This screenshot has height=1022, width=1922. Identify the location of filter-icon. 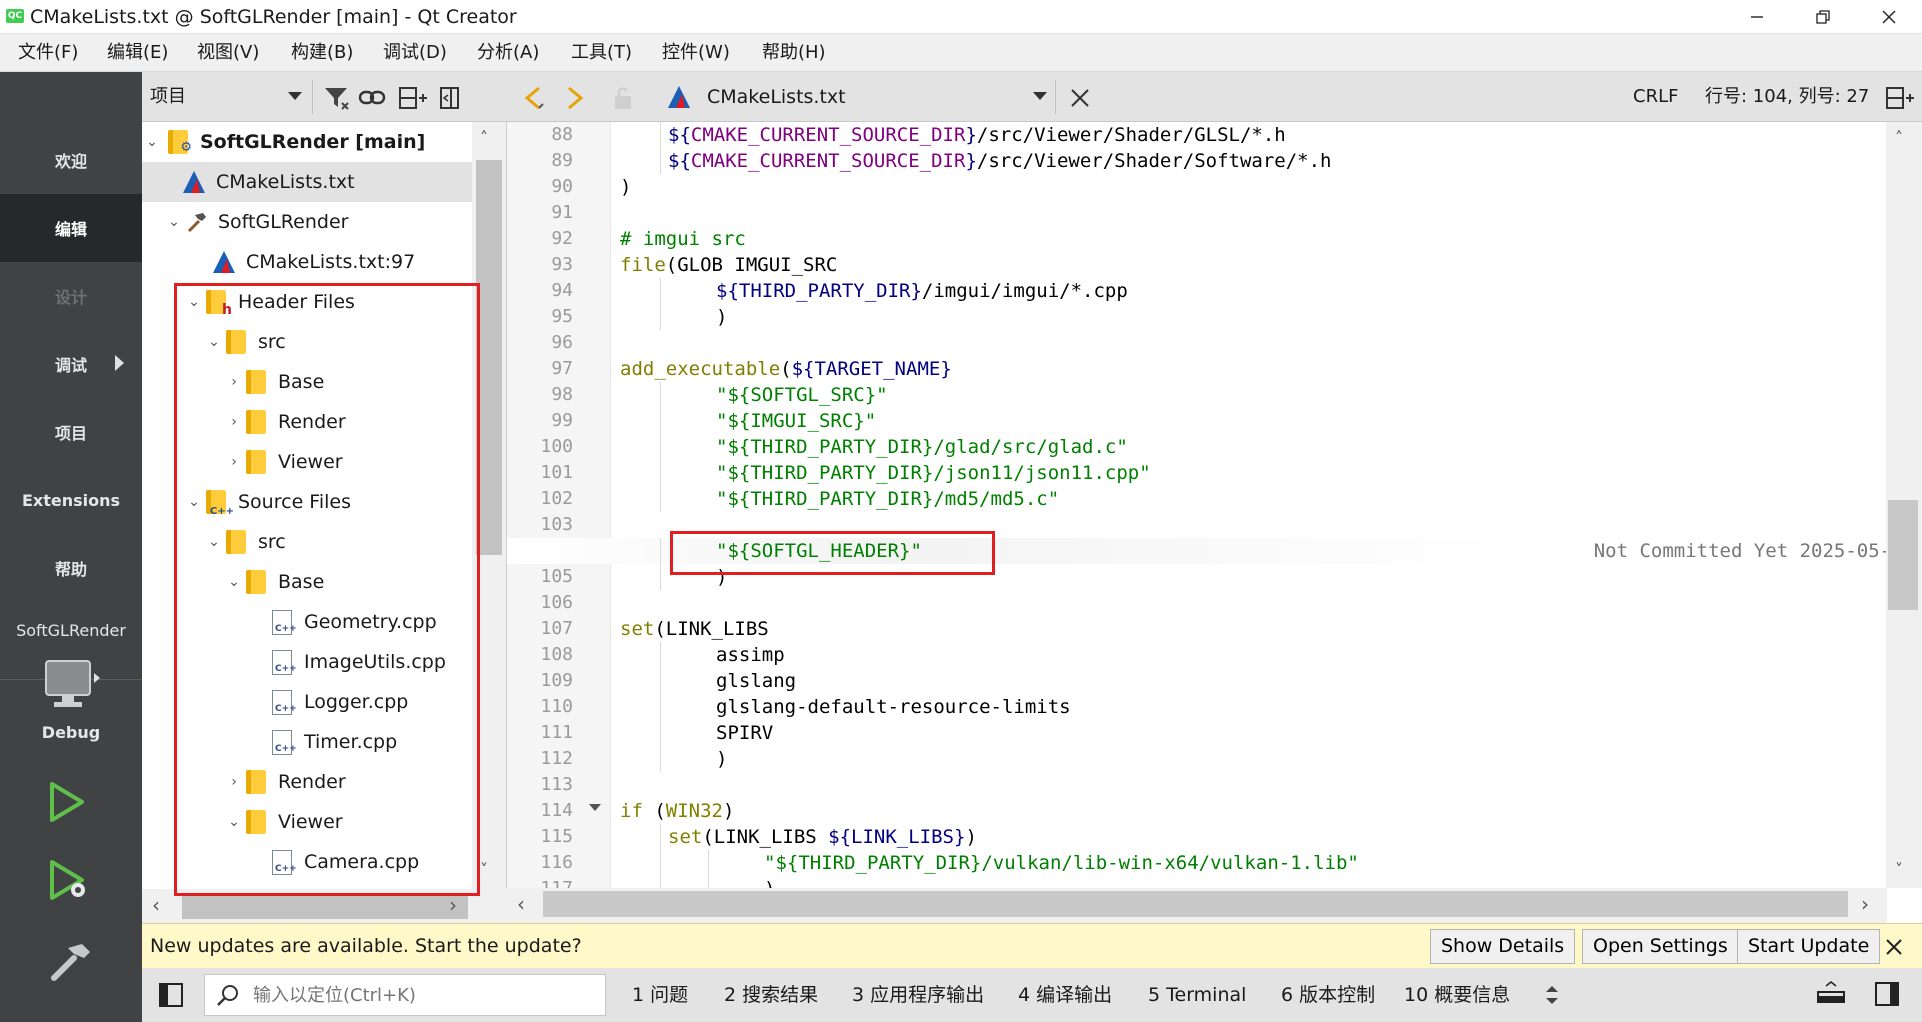
(337, 98).